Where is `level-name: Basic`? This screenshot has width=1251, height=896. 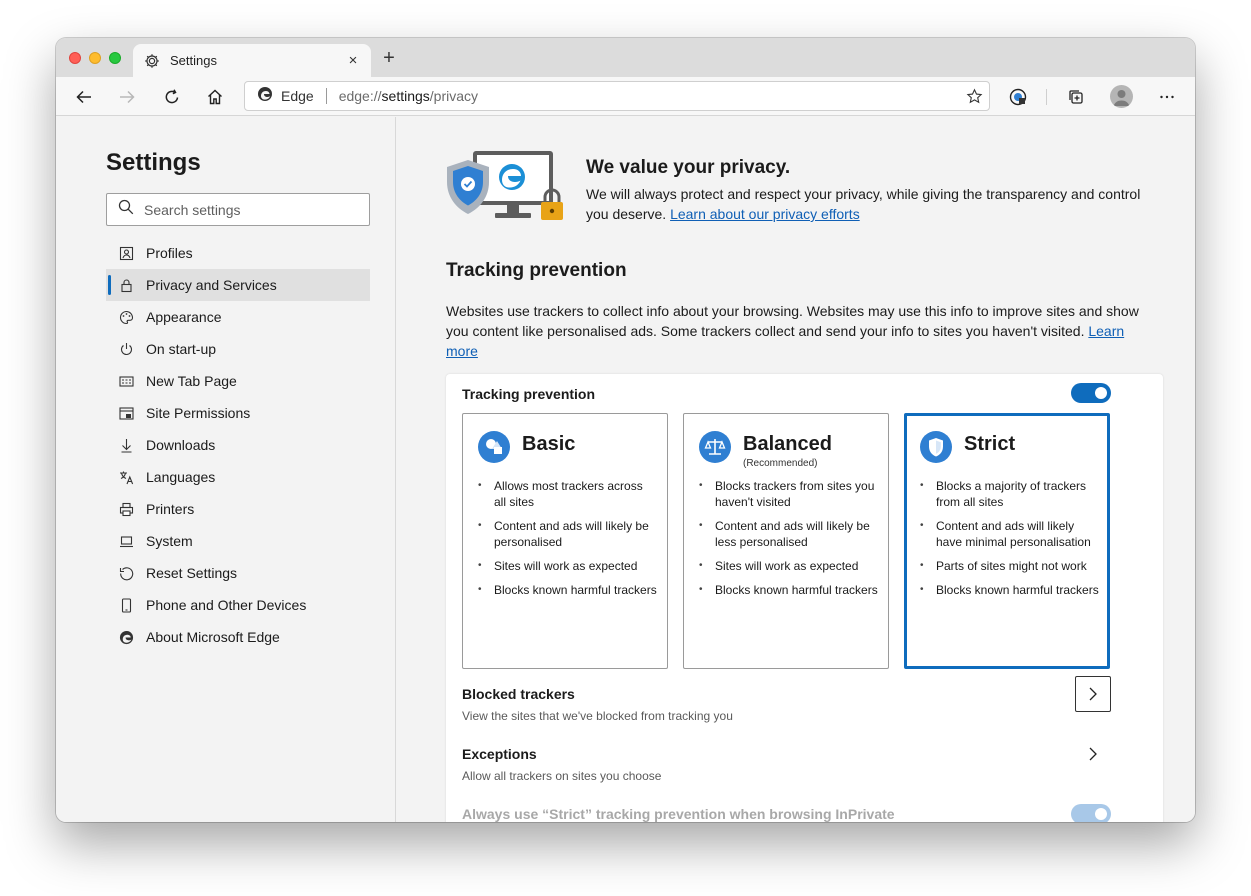
level-name: Basic is located at coordinates (549, 444).